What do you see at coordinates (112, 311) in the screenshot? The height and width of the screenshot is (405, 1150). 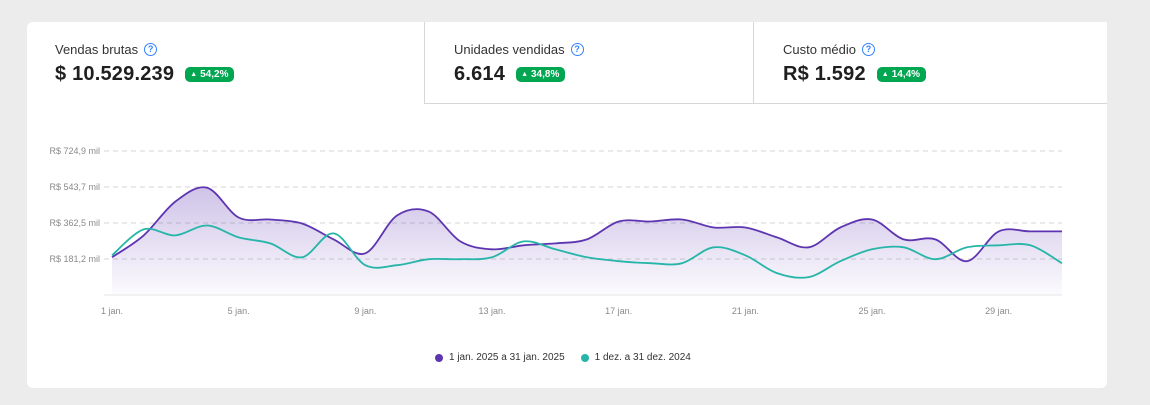 I see `x-tick-label: 1 jan.` at bounding box center [112, 311].